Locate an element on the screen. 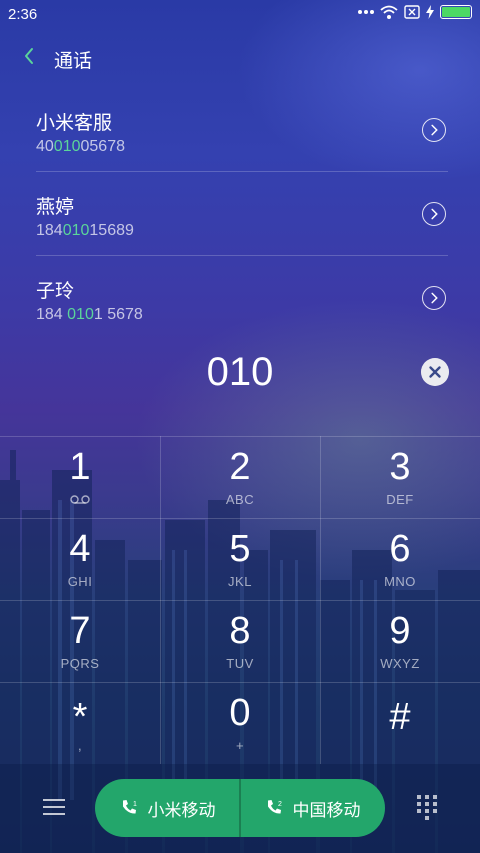  key-letters: MNO is located at coordinates (400, 581).